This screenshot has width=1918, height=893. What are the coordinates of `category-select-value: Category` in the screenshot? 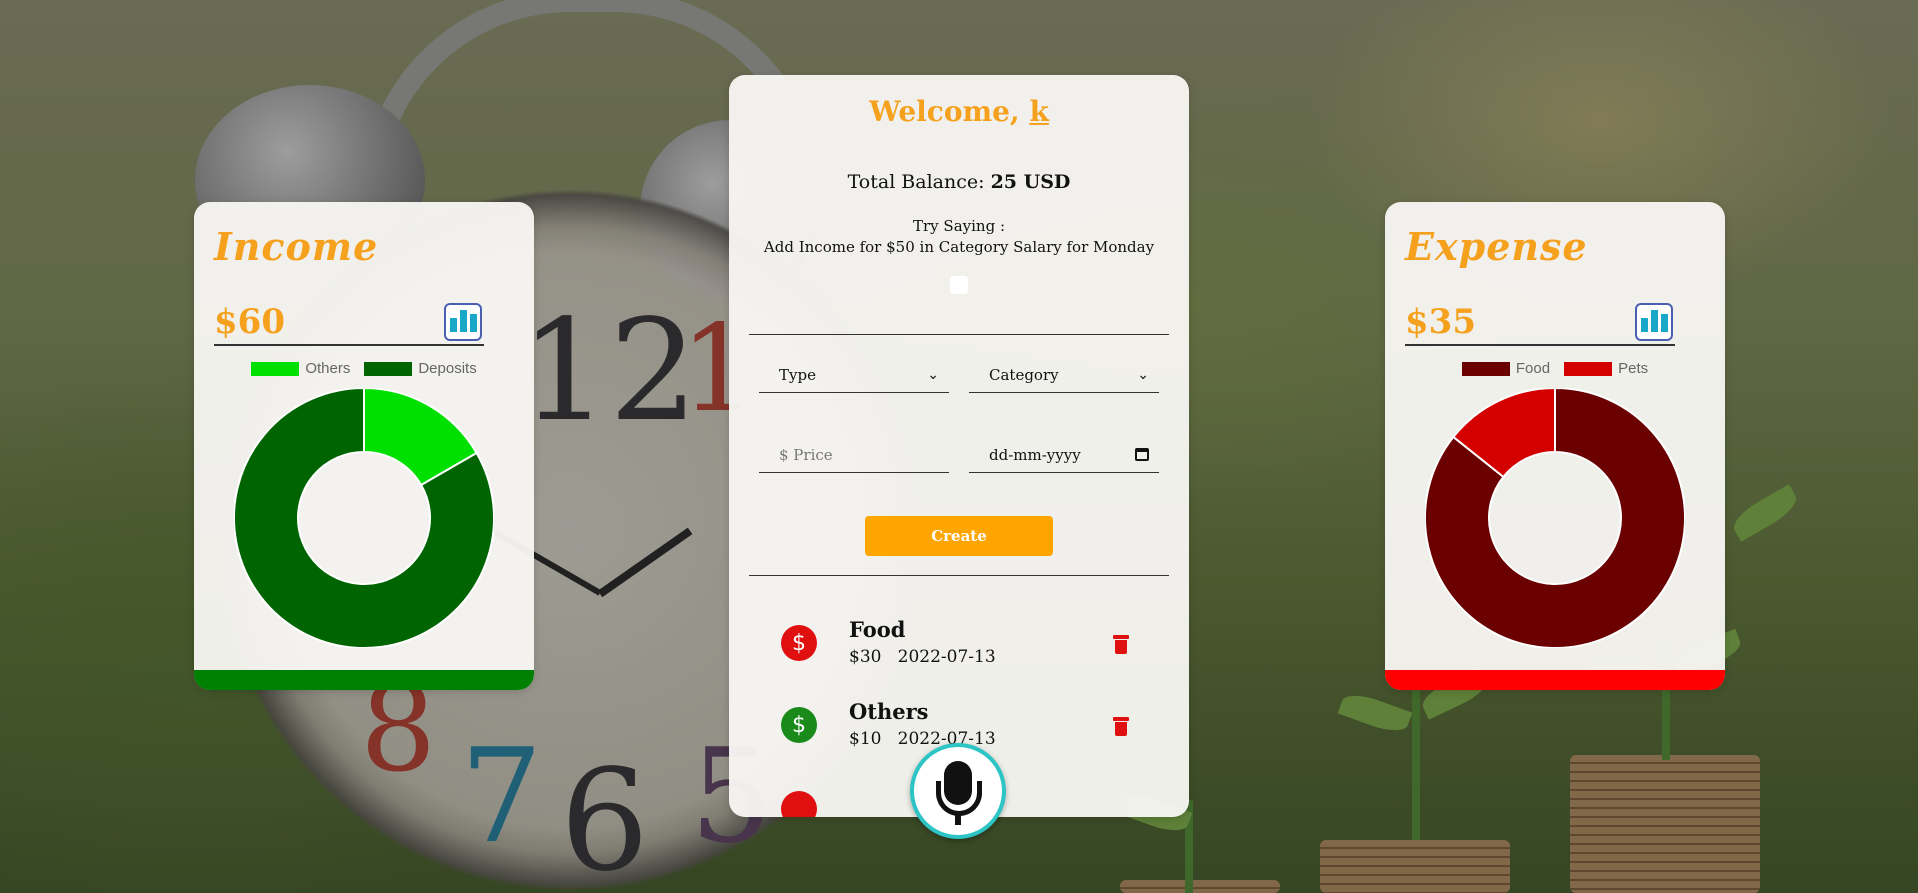 It's located at (1024, 374).